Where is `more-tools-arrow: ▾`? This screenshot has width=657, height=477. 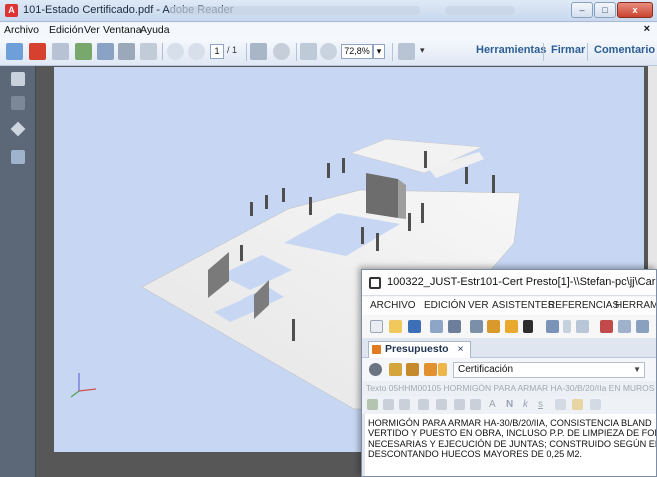
more-tools-arrow: ▾ is located at coordinates (422, 50).